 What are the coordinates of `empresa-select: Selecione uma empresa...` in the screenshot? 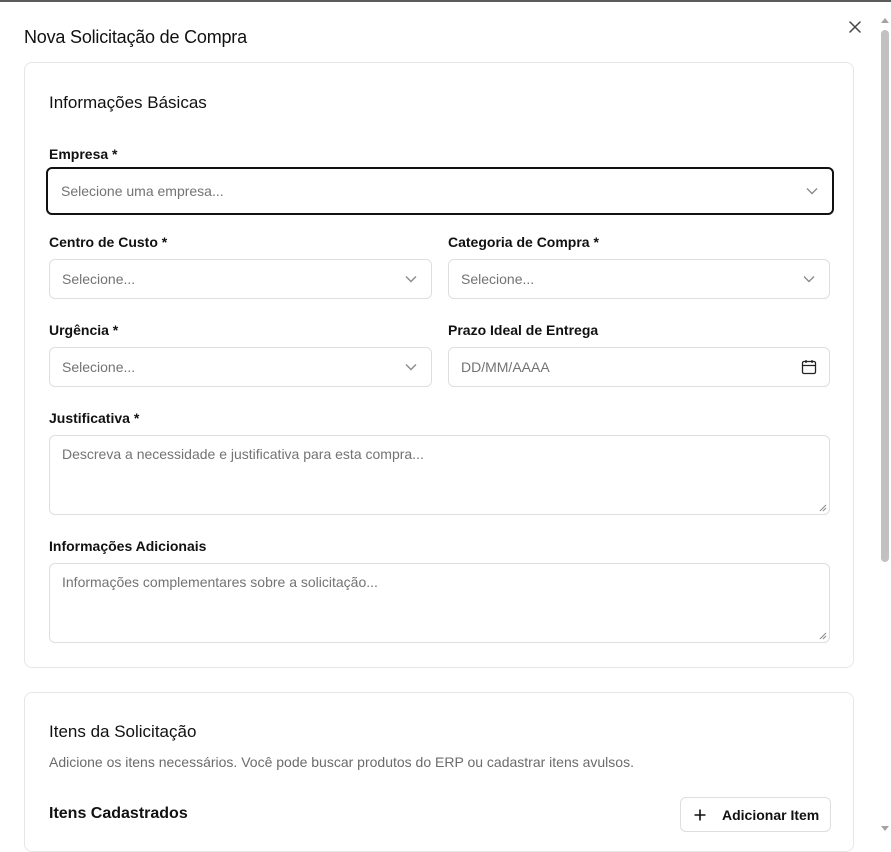 It's located at (440, 191).